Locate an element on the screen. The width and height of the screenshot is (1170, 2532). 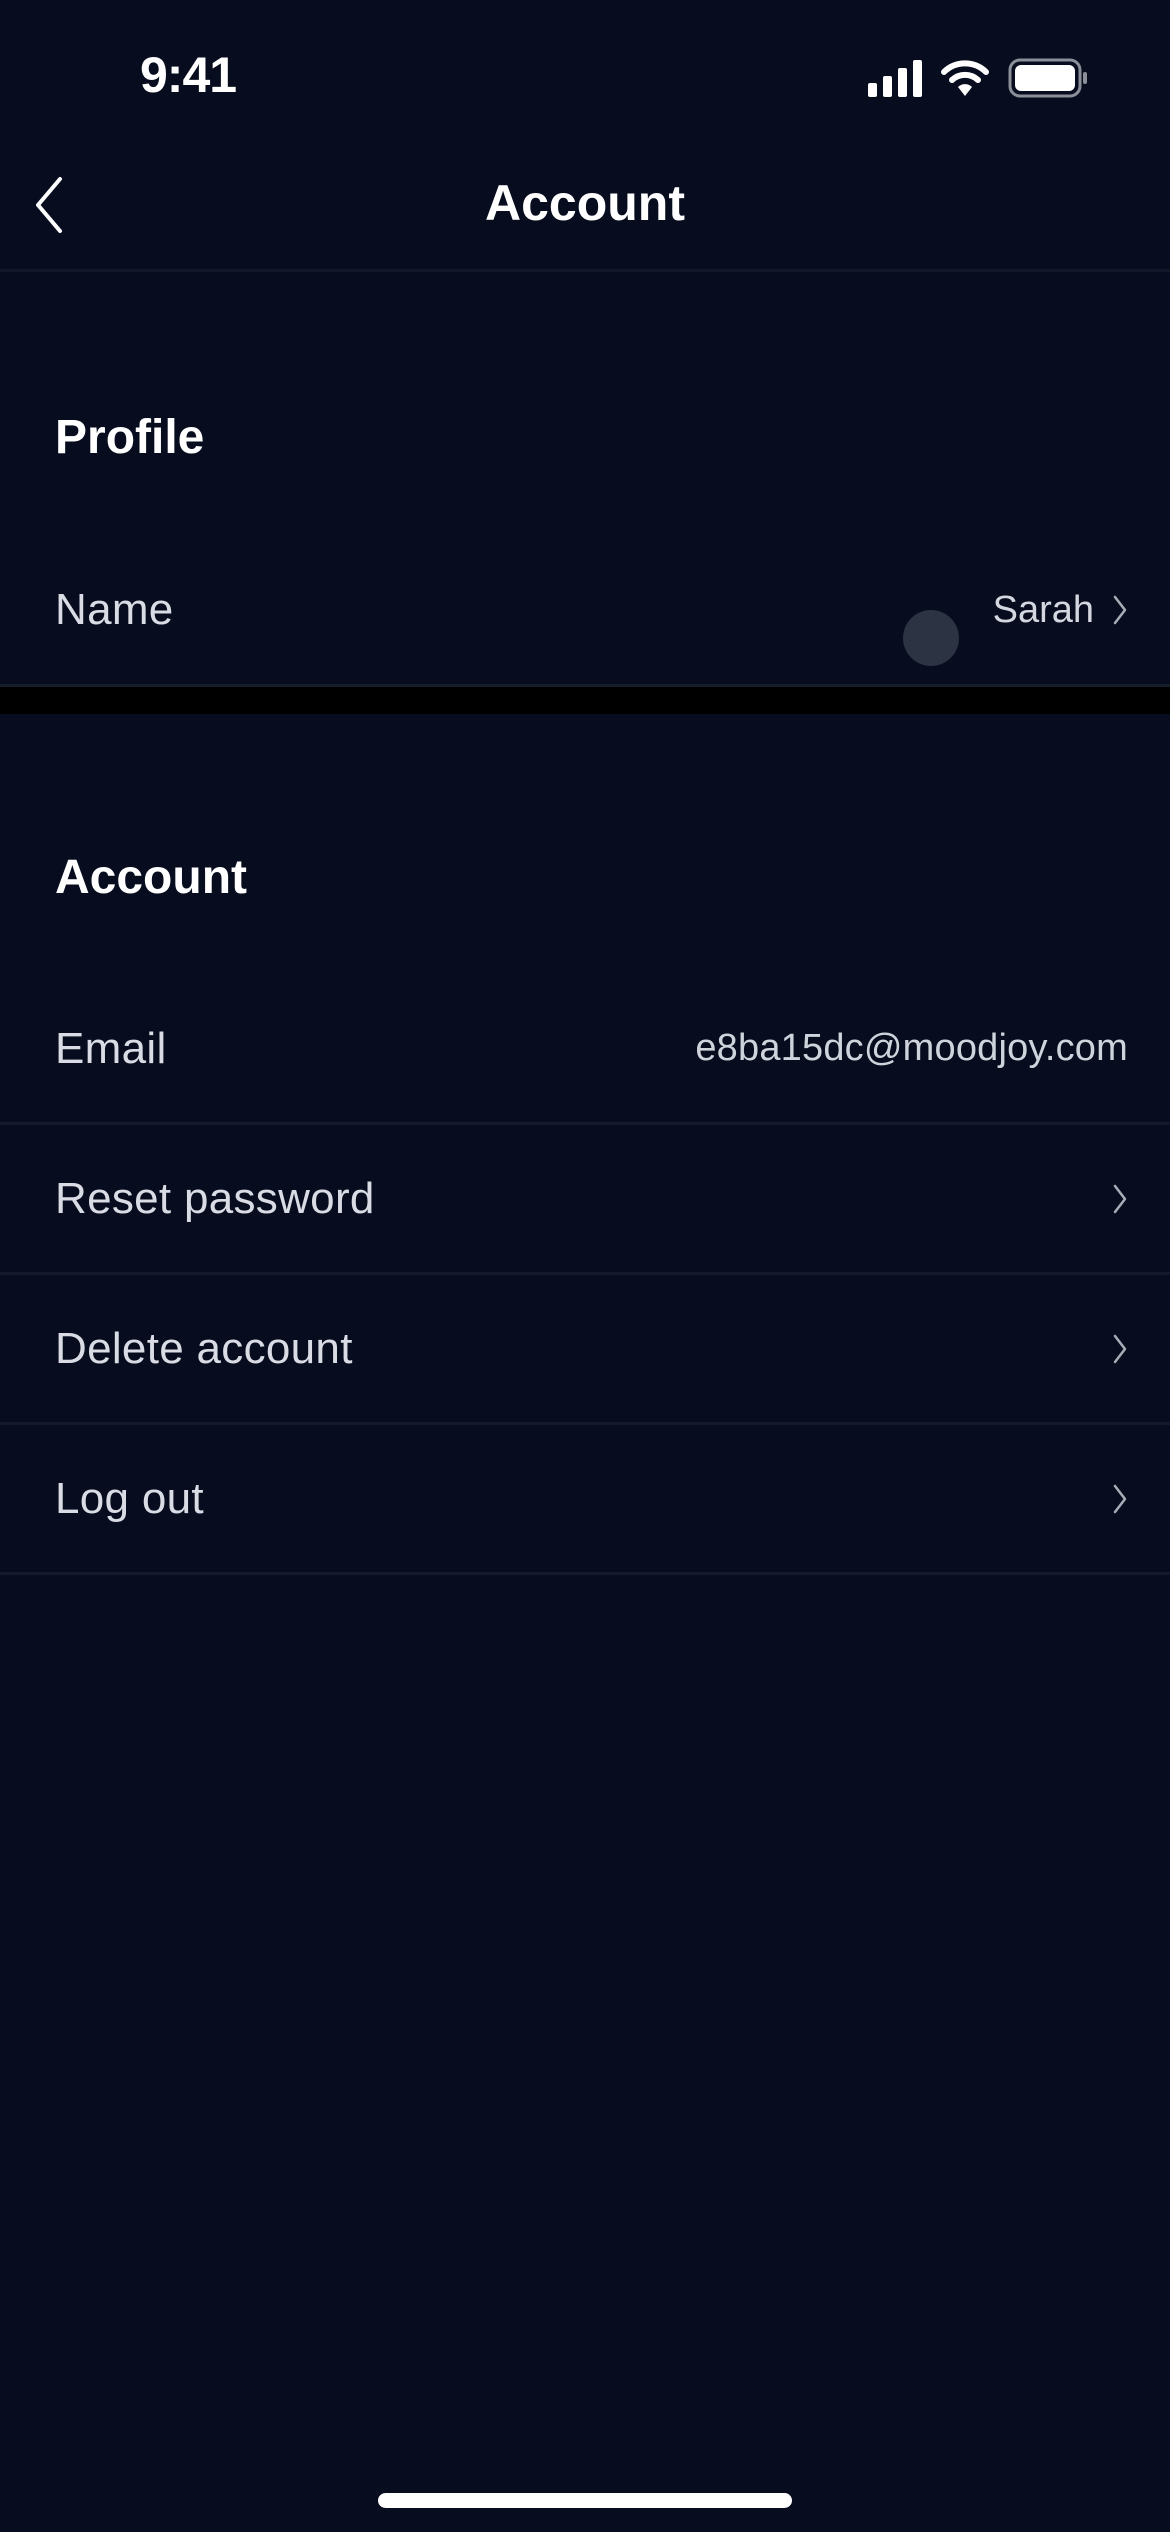
navigation-bar: Account is located at coordinates (585, 211).